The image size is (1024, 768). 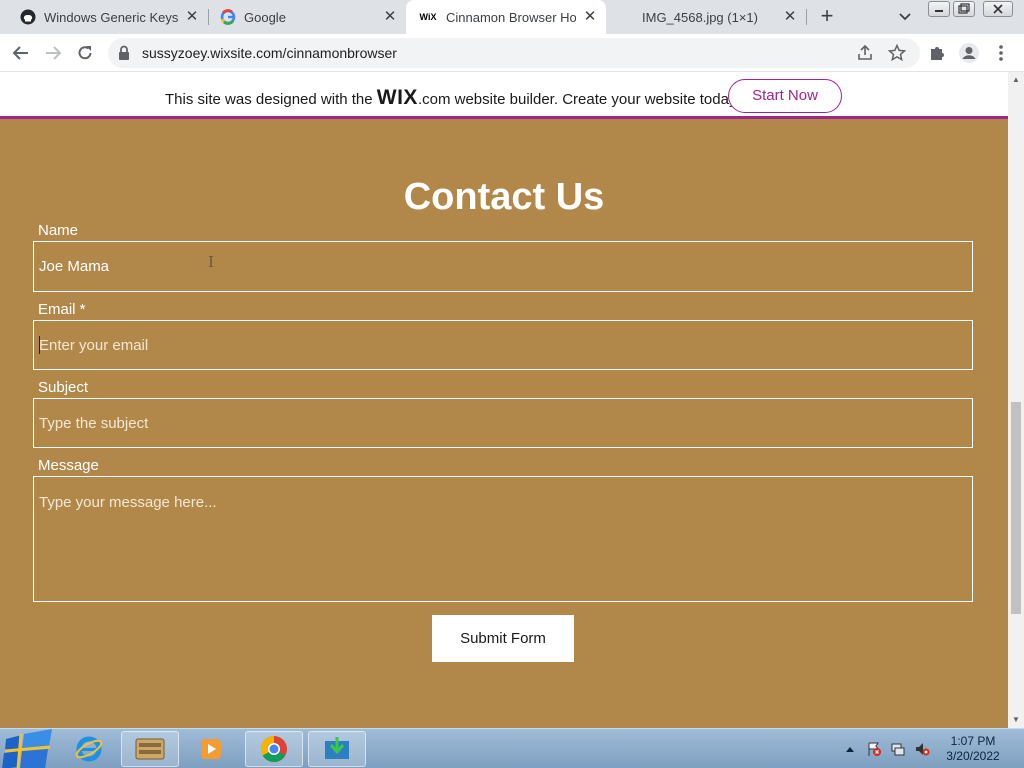 What do you see at coordinates (307, 17) in the screenshot?
I see `tab-google: Google ✕` at bounding box center [307, 17].